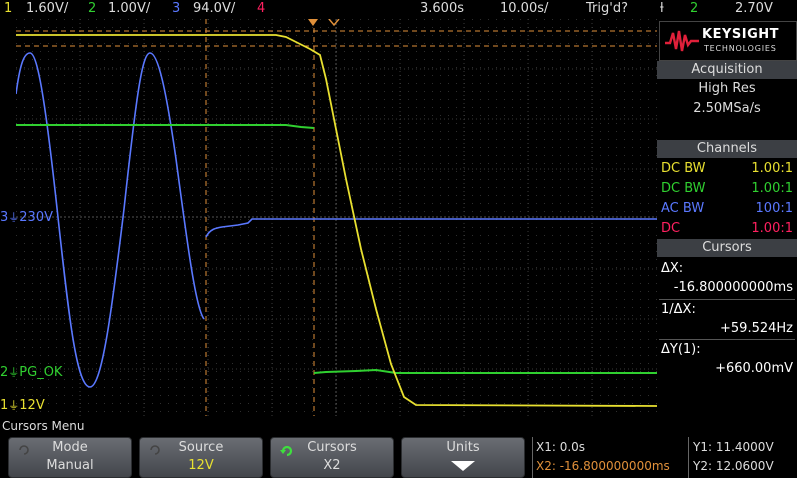 The image size is (797, 478). I want to click on channel-4-coupling: DC, so click(671, 228).